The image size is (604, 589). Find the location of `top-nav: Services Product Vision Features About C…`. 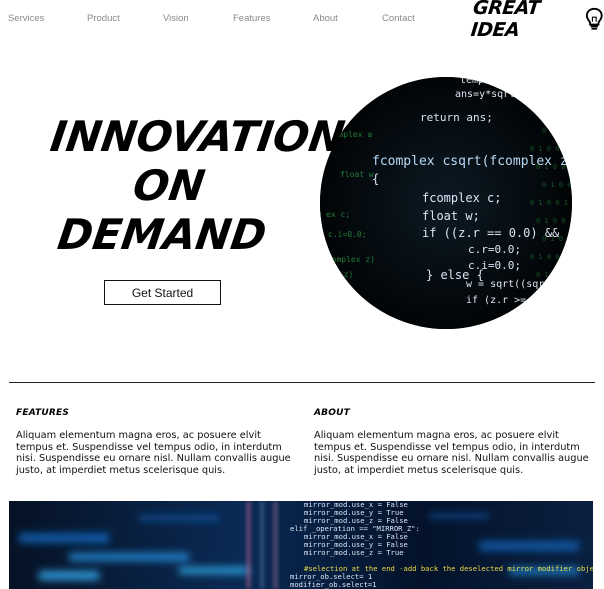

top-nav: Services Product Vision Features About C… is located at coordinates (302, 20).